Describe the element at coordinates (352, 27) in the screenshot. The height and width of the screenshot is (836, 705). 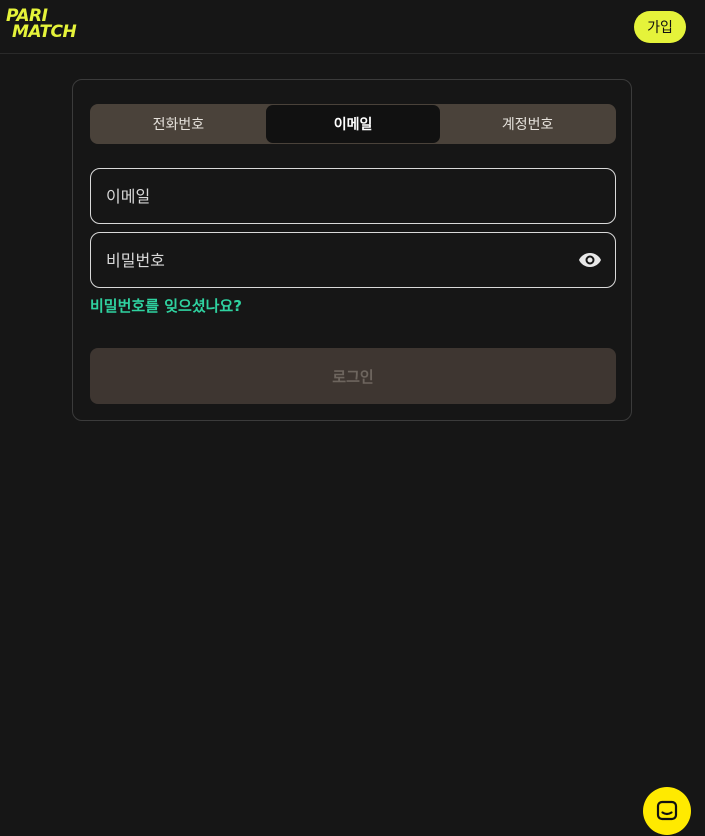
I see `header: PARI MATCH 가입` at that location.